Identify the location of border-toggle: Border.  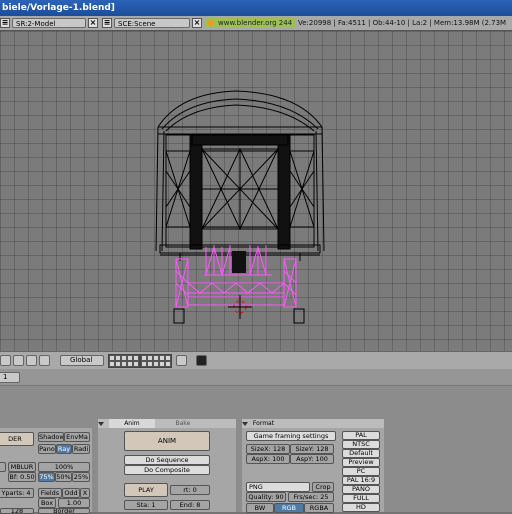
(64, 511).